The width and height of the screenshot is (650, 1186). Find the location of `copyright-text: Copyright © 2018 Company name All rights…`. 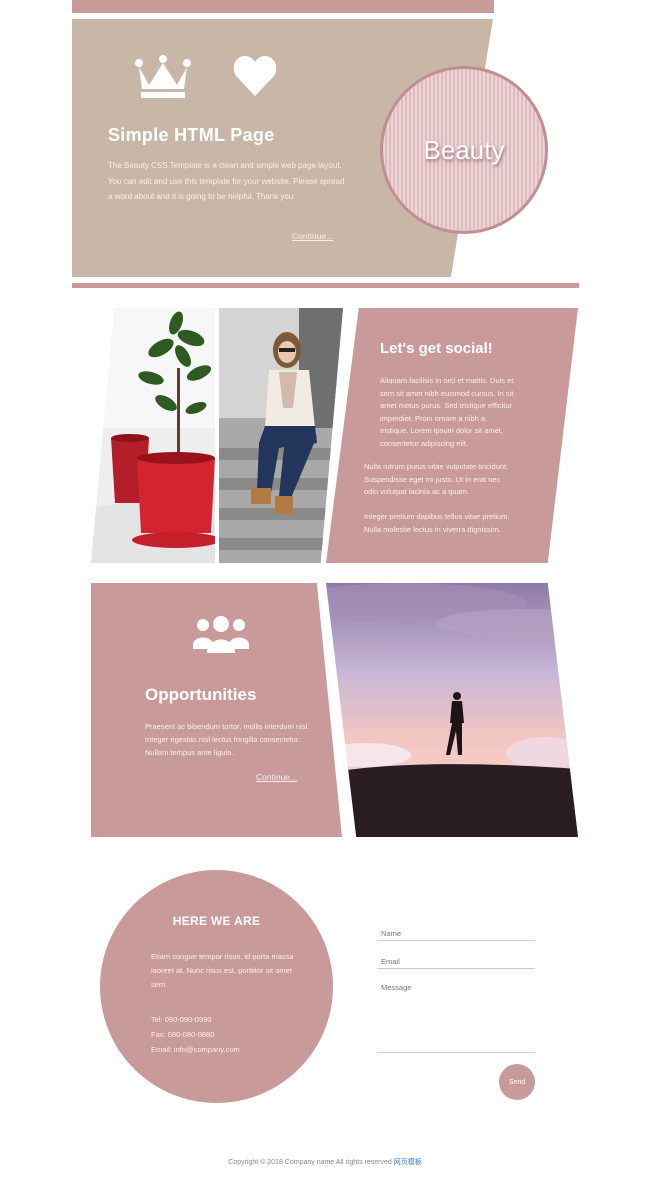

copyright-text: Copyright © 2018 Company name All rights… is located at coordinates (310, 1162).